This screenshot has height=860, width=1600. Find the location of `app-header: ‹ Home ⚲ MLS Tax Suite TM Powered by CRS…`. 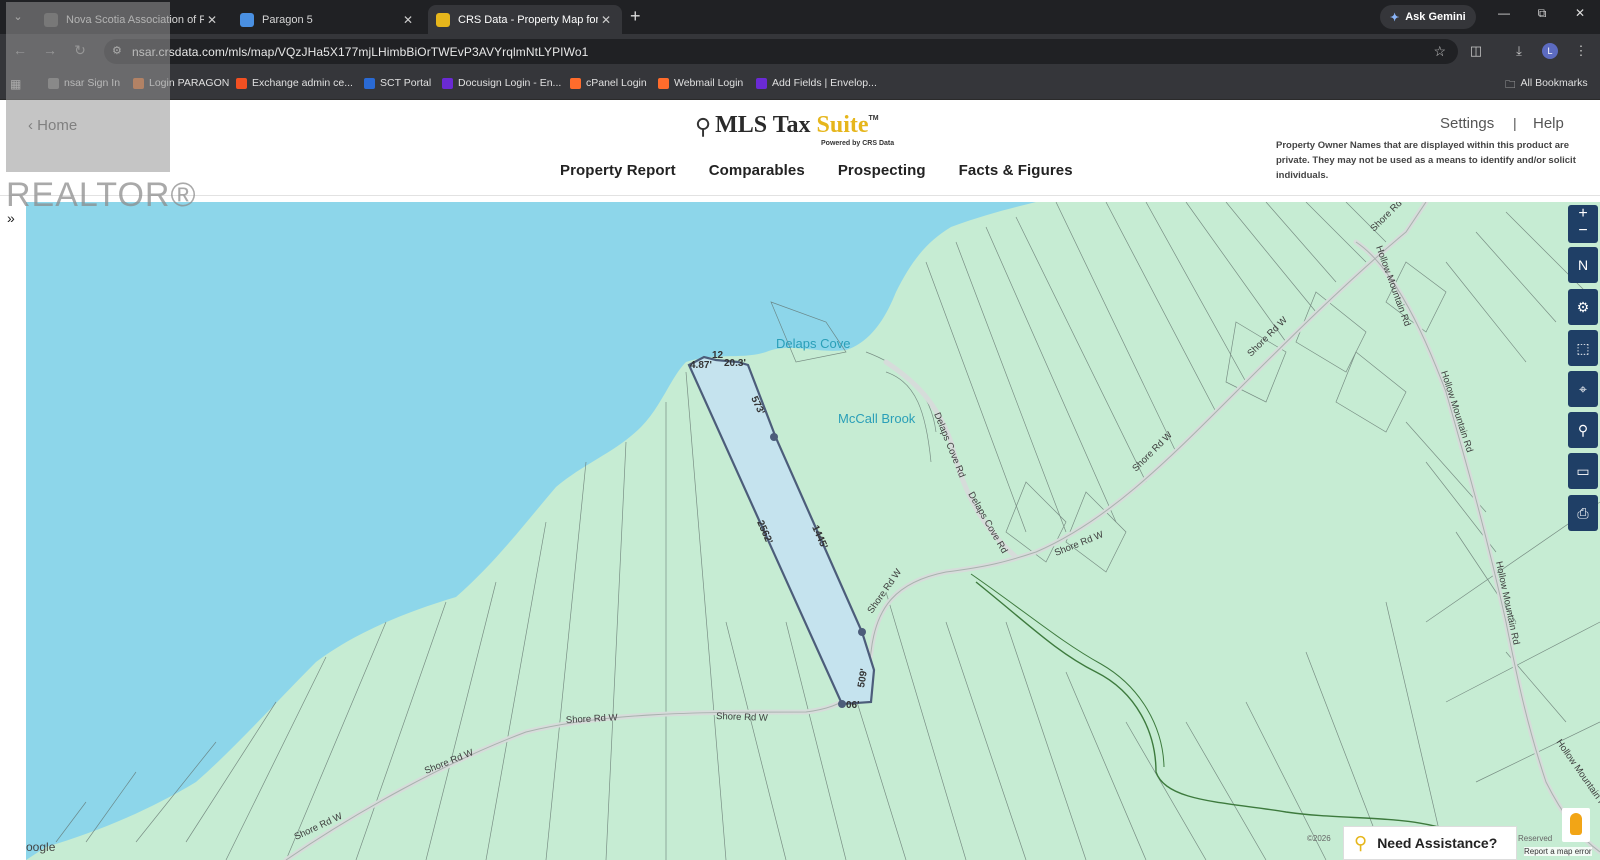

app-header: ‹ Home ⚲ MLS Tax Suite TM Powered by CRS… is located at coordinates (800, 148).